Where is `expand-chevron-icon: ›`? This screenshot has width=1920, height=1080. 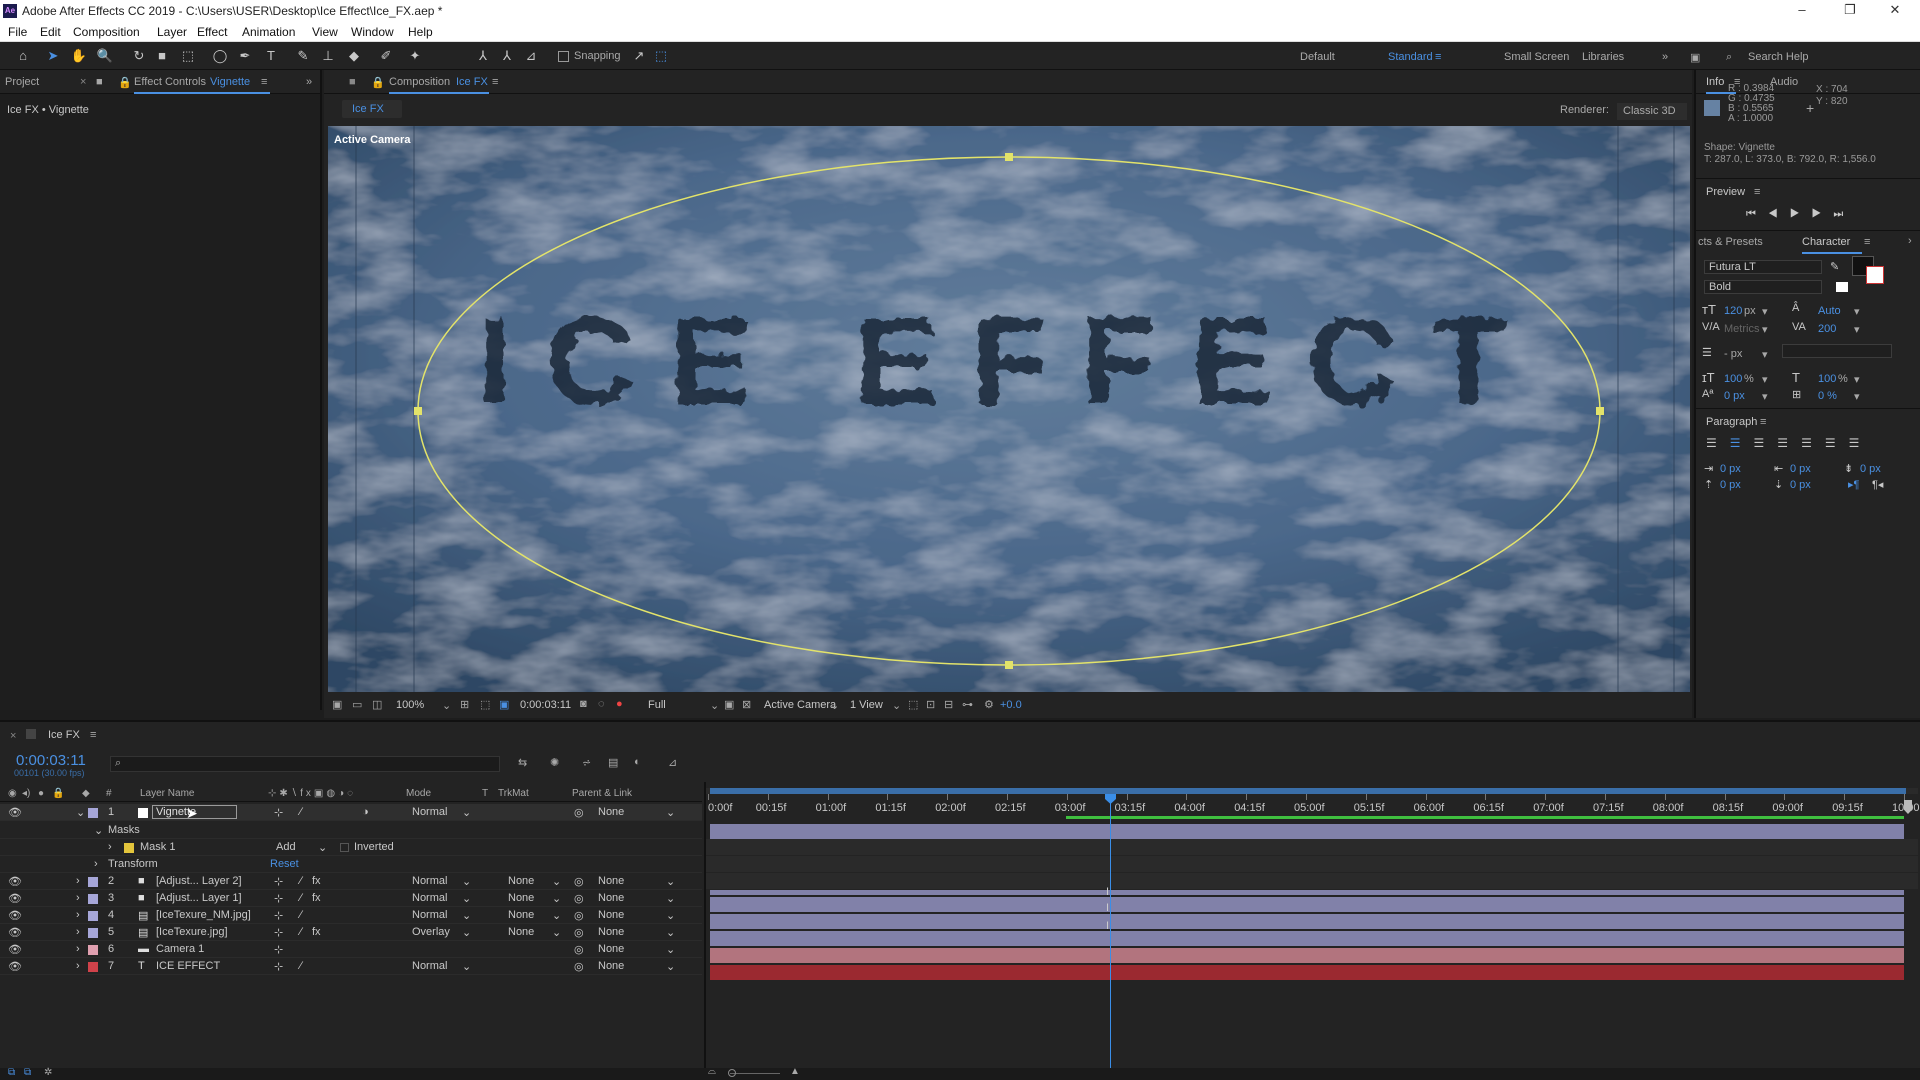
expand-chevron-icon: › is located at coordinates (78, 966).